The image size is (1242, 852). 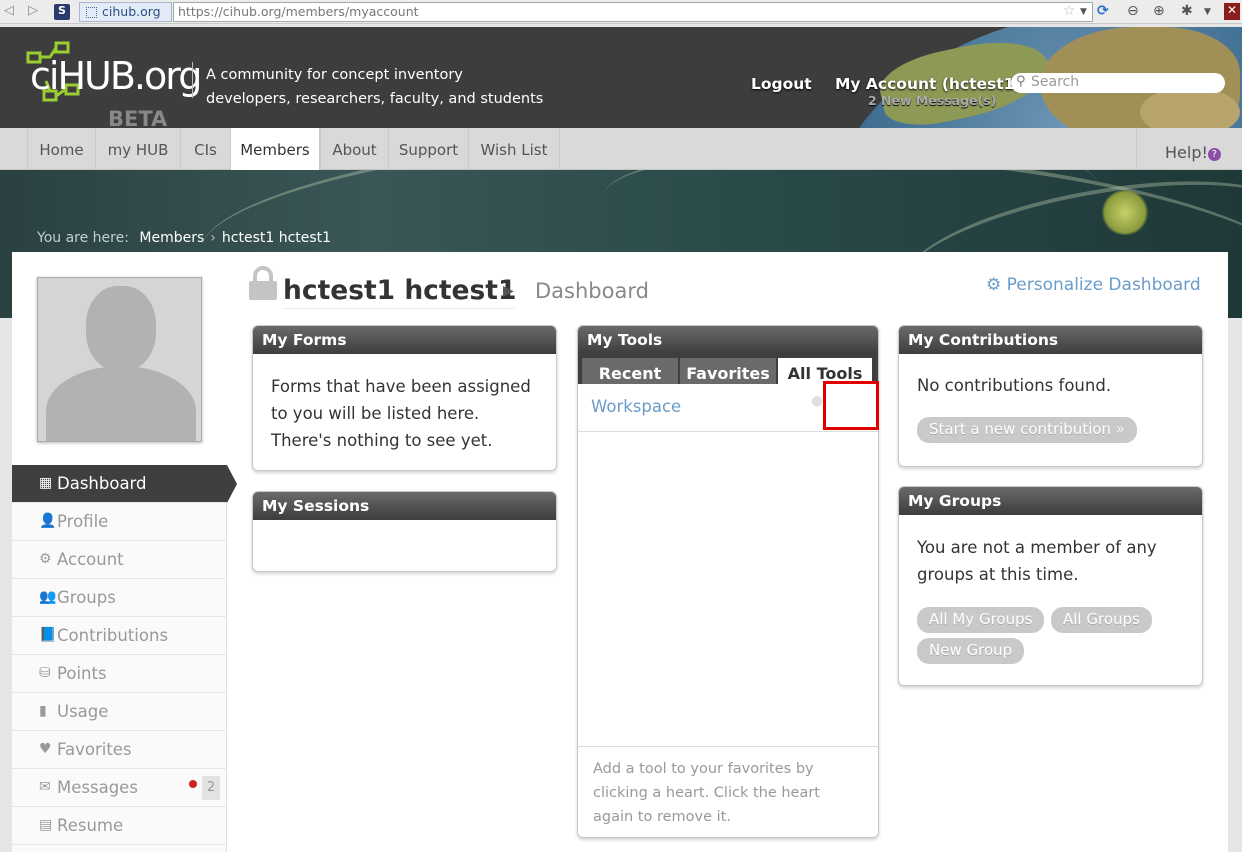 I want to click on nav-tab-support: Support, so click(x=428, y=149).